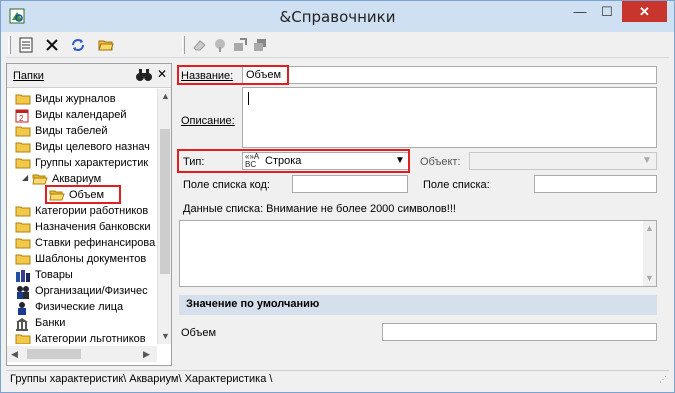 The height and width of the screenshot is (393, 675). What do you see at coordinates (144, 75) in the screenshot?
I see `binoculars-icon` at bounding box center [144, 75].